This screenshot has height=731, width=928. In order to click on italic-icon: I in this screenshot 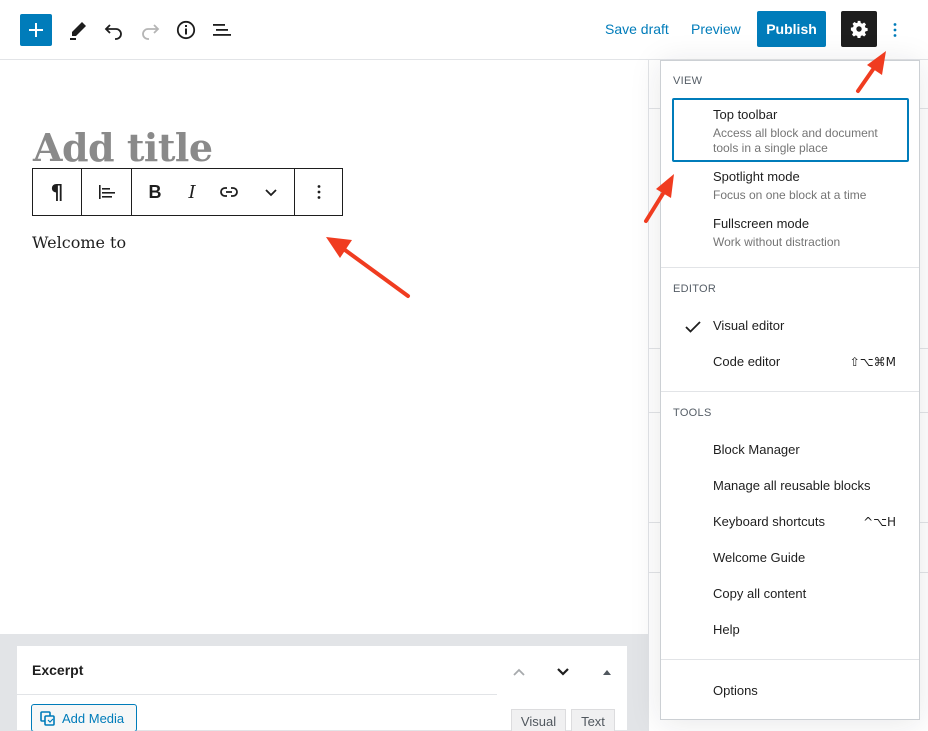, I will do `click(192, 192)`.